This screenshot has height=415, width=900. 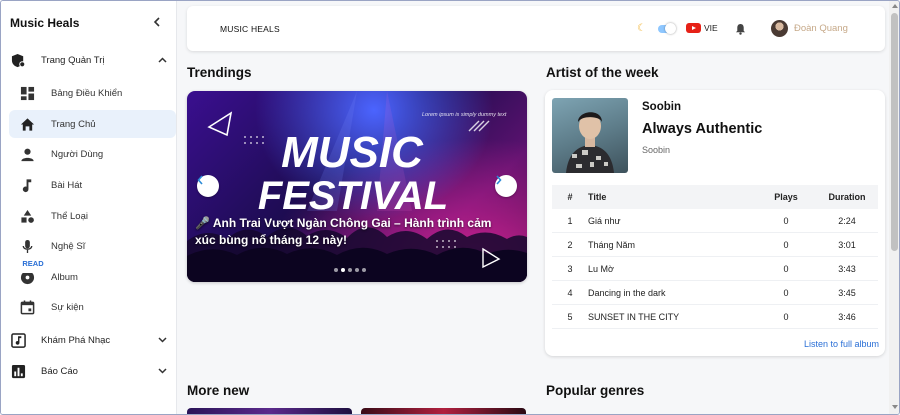 I want to click on scroll-up-arrow-icon, so click(x=895, y=6).